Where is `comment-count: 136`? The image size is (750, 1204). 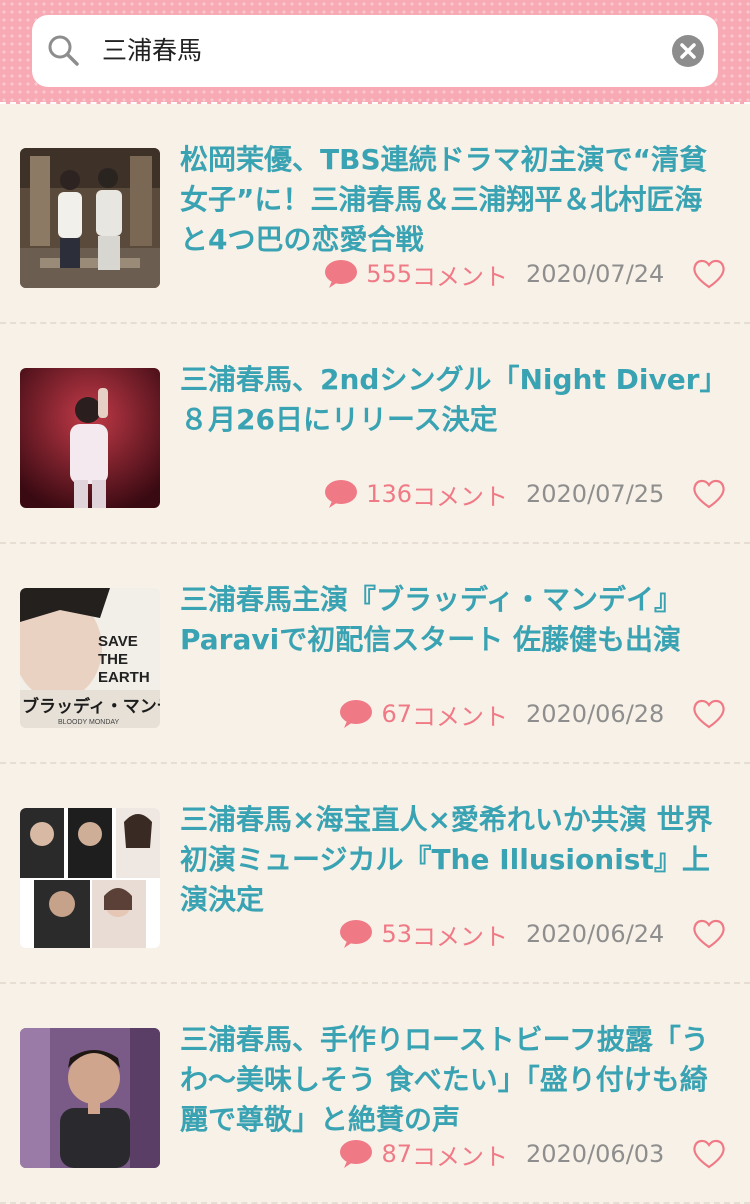
comment-count: 136 is located at coordinates (389, 494).